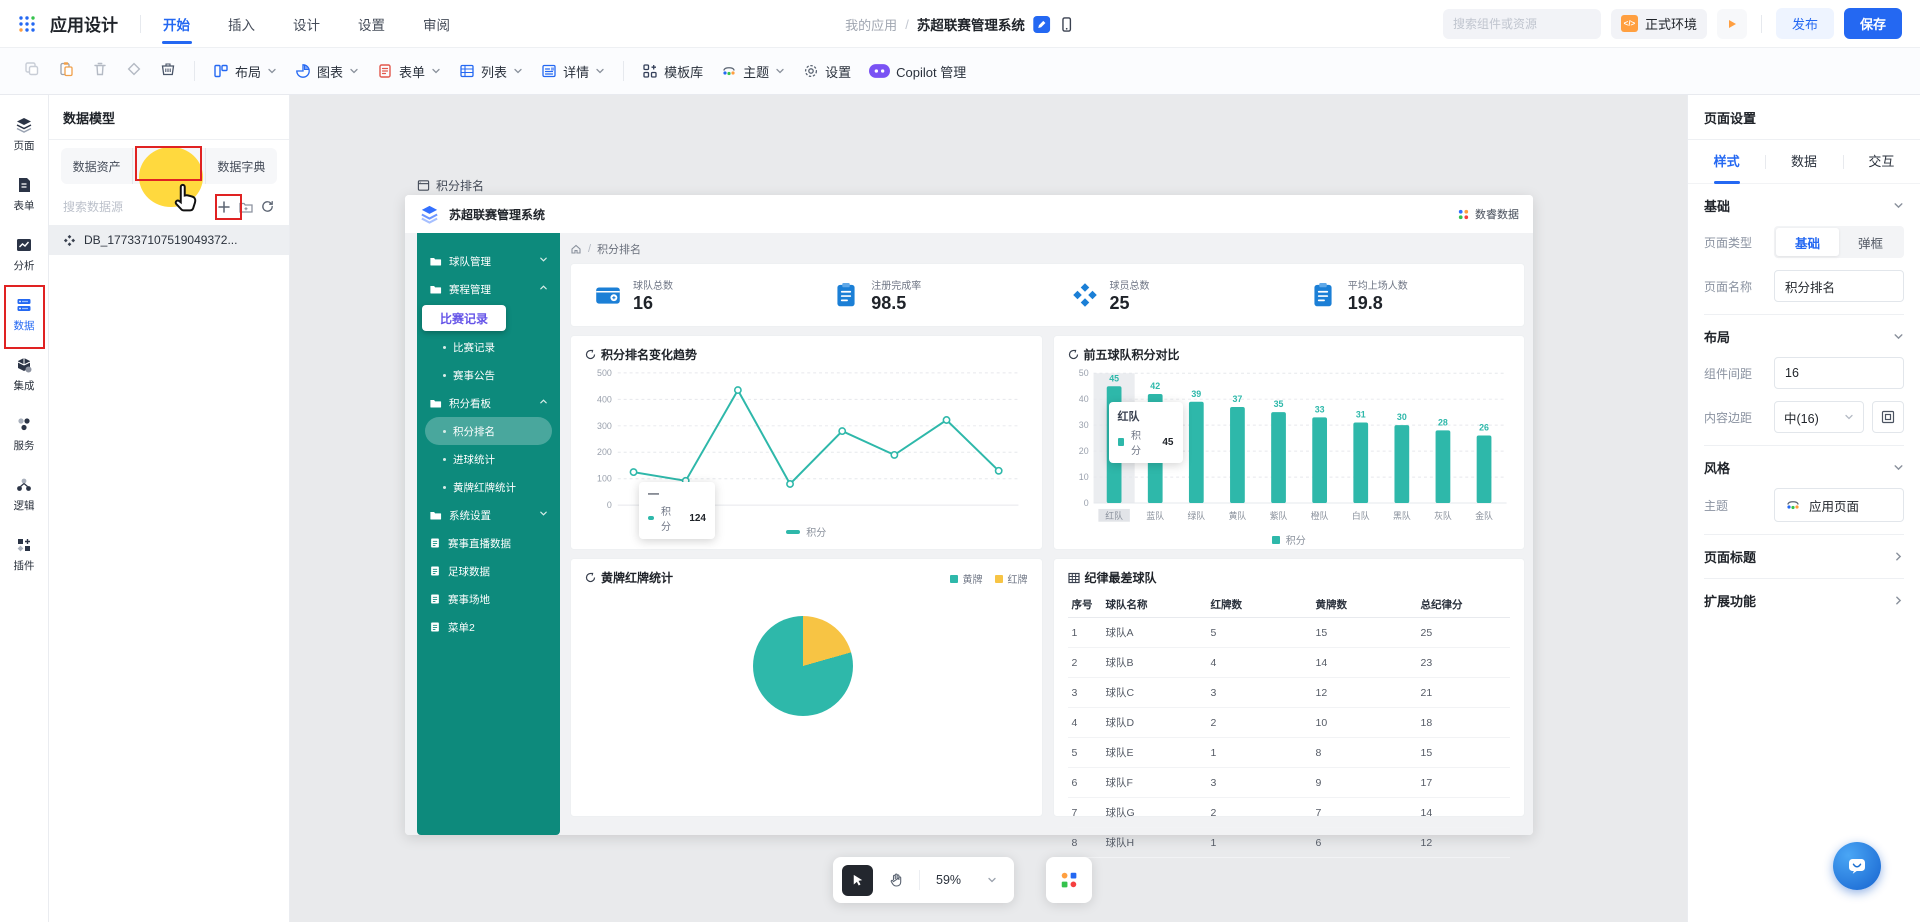  I want to click on annotation-highlight, so click(171, 177).